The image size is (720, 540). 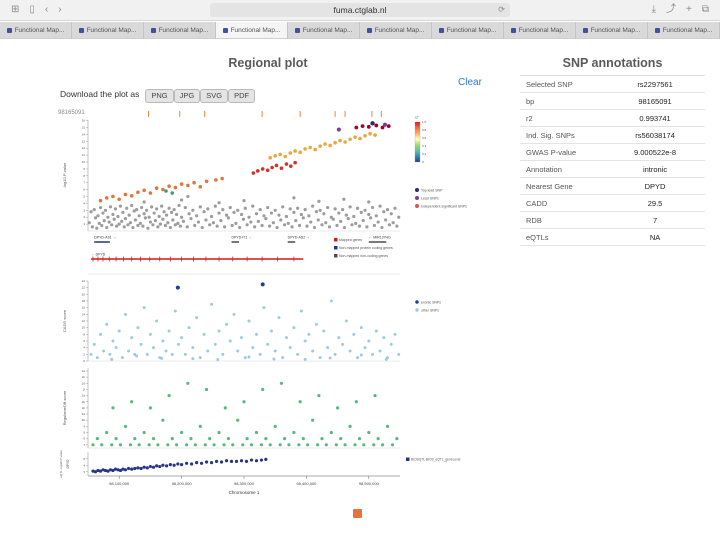 What do you see at coordinates (84, 294) in the screenshot?
I see `tick-label: 20` at bounding box center [84, 294].